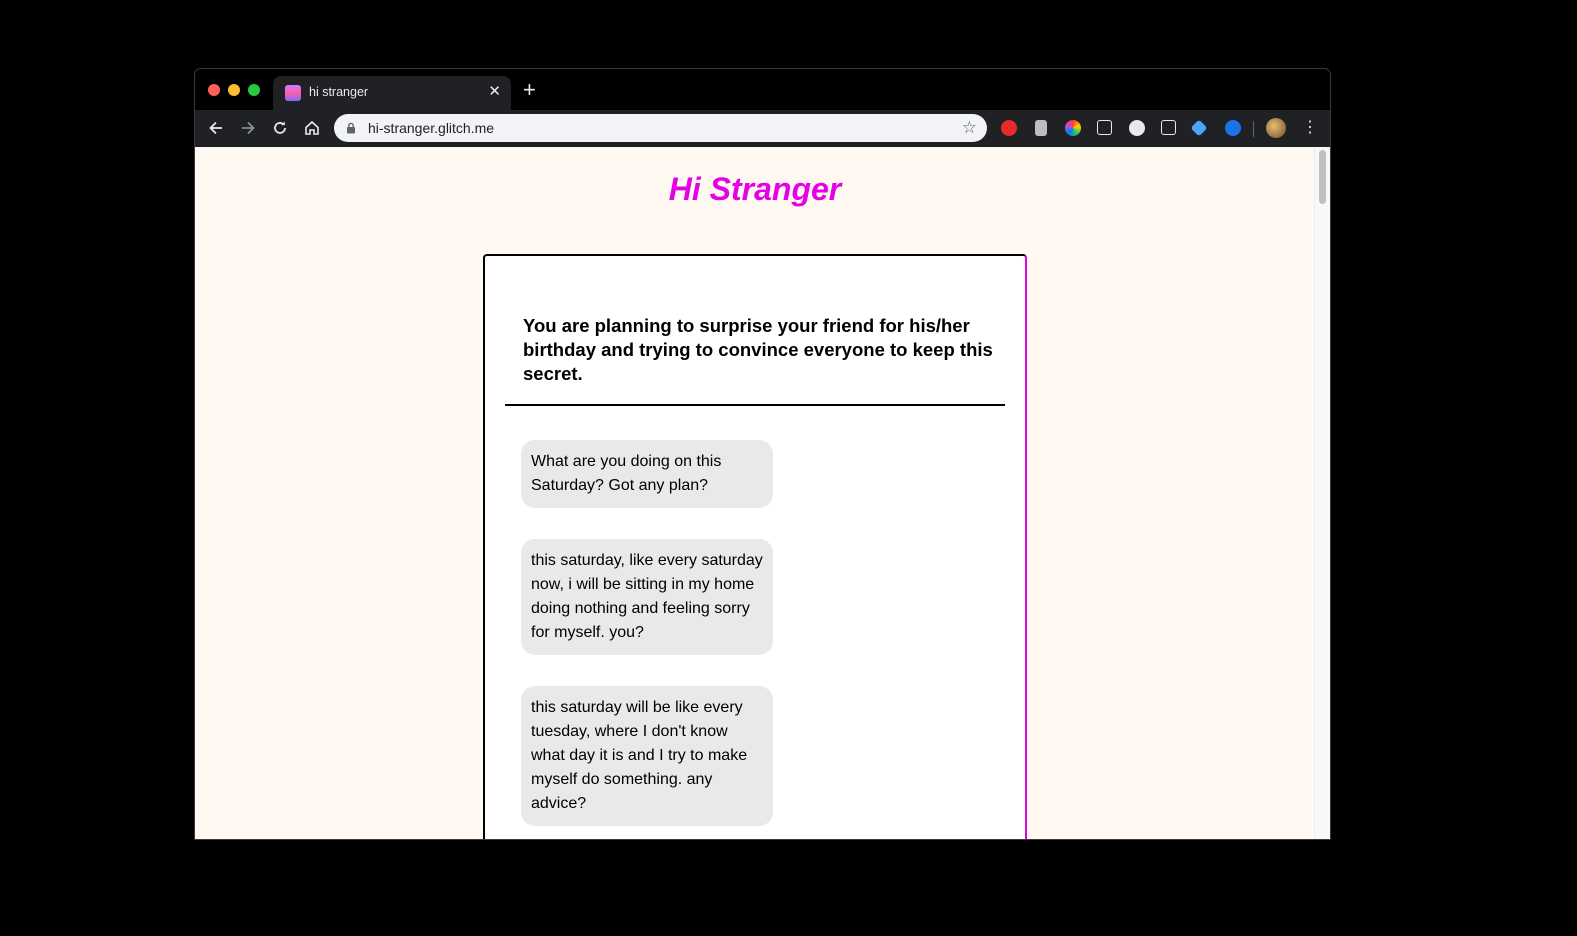  I want to click on close-window-button, so click(214, 90).